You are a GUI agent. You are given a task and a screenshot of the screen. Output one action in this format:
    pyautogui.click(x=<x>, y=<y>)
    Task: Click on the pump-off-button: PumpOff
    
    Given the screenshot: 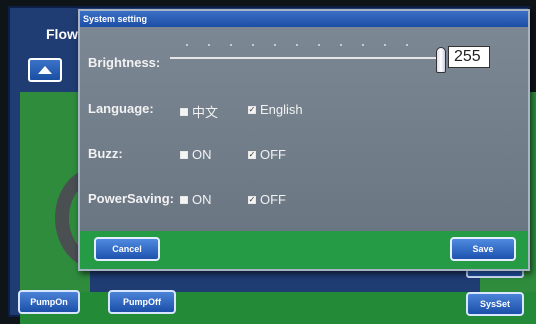 What is the action you would take?
    pyautogui.click(x=142, y=302)
    